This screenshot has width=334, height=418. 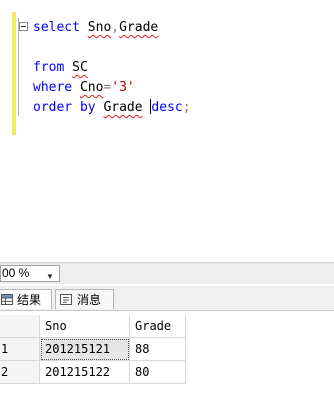 What do you see at coordinates (186, 107) in the screenshot?
I see `sql-token: ;` at bounding box center [186, 107].